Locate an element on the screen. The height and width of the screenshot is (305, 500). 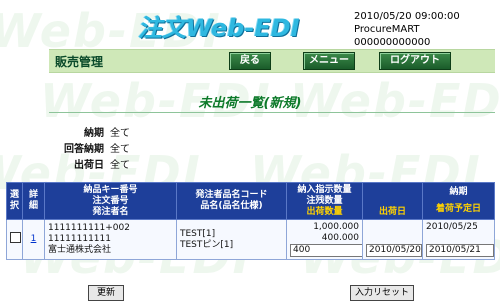
row-delivery-cell: 2010/05/25 2010/05/21 is located at coordinates (458, 239).